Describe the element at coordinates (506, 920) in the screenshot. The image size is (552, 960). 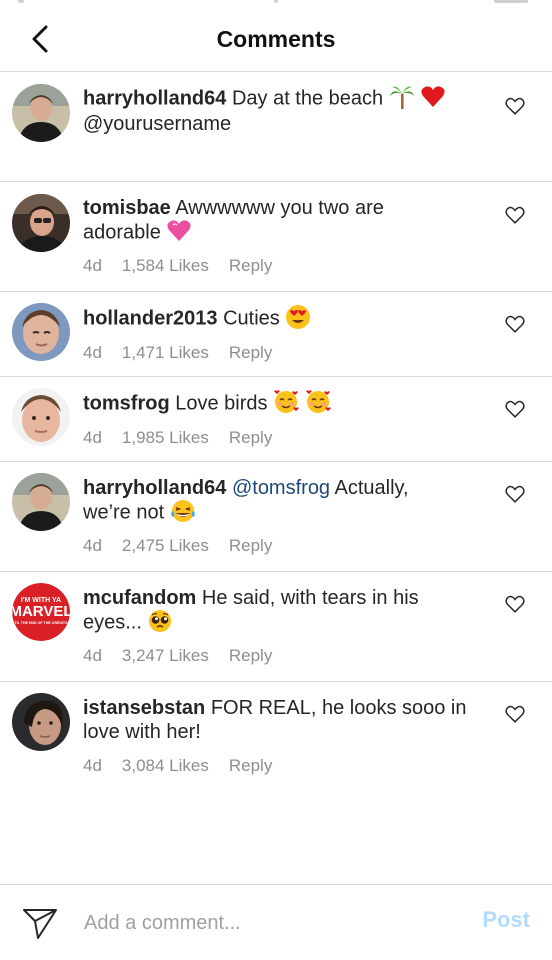
I see `post-button: Post` at that location.